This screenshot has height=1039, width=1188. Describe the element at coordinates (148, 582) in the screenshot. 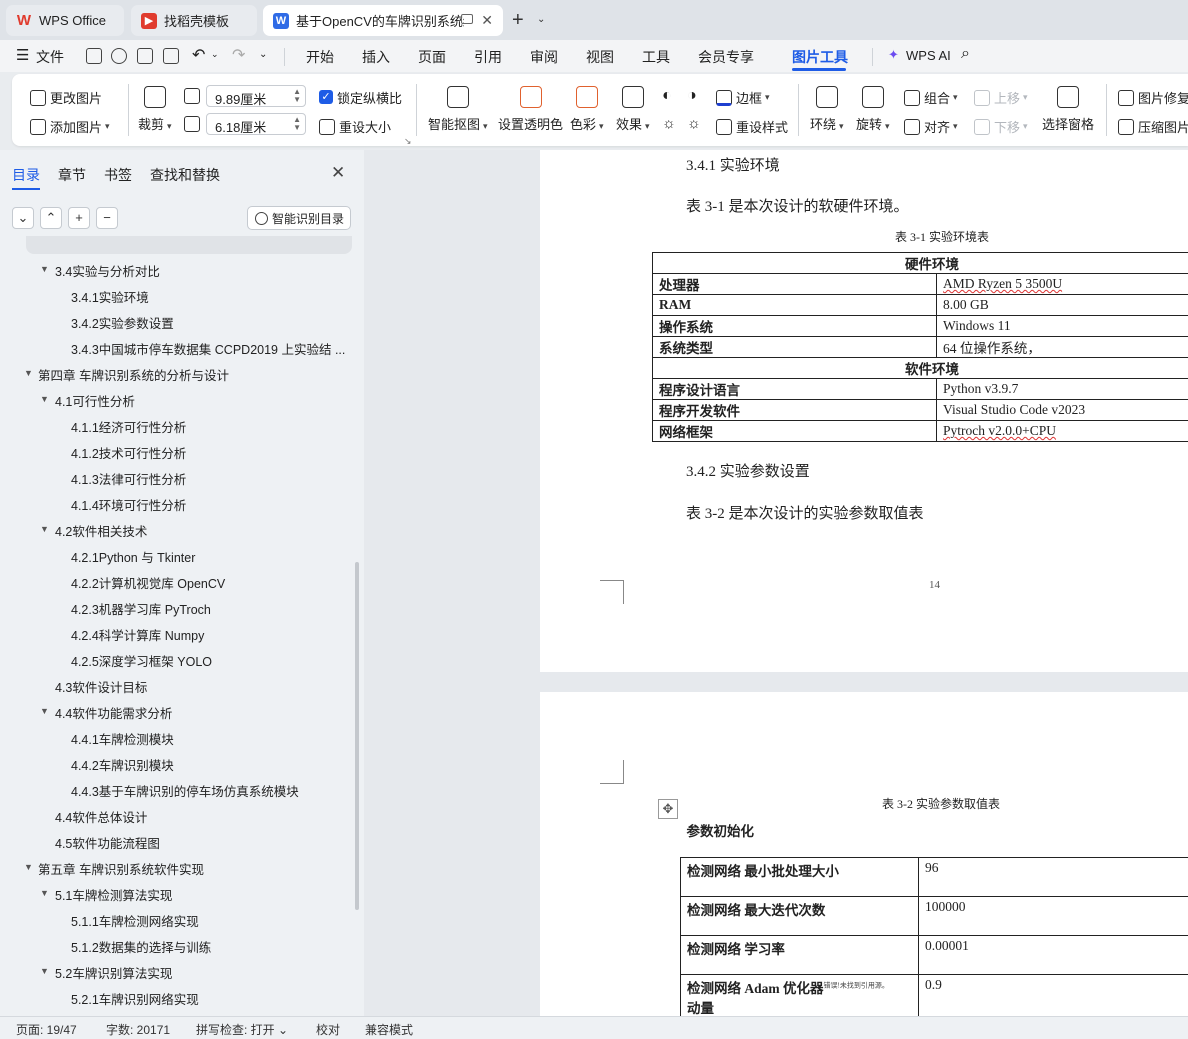

I see `toc-item: 4.2.2计算机视觉库 OpenCV` at that location.